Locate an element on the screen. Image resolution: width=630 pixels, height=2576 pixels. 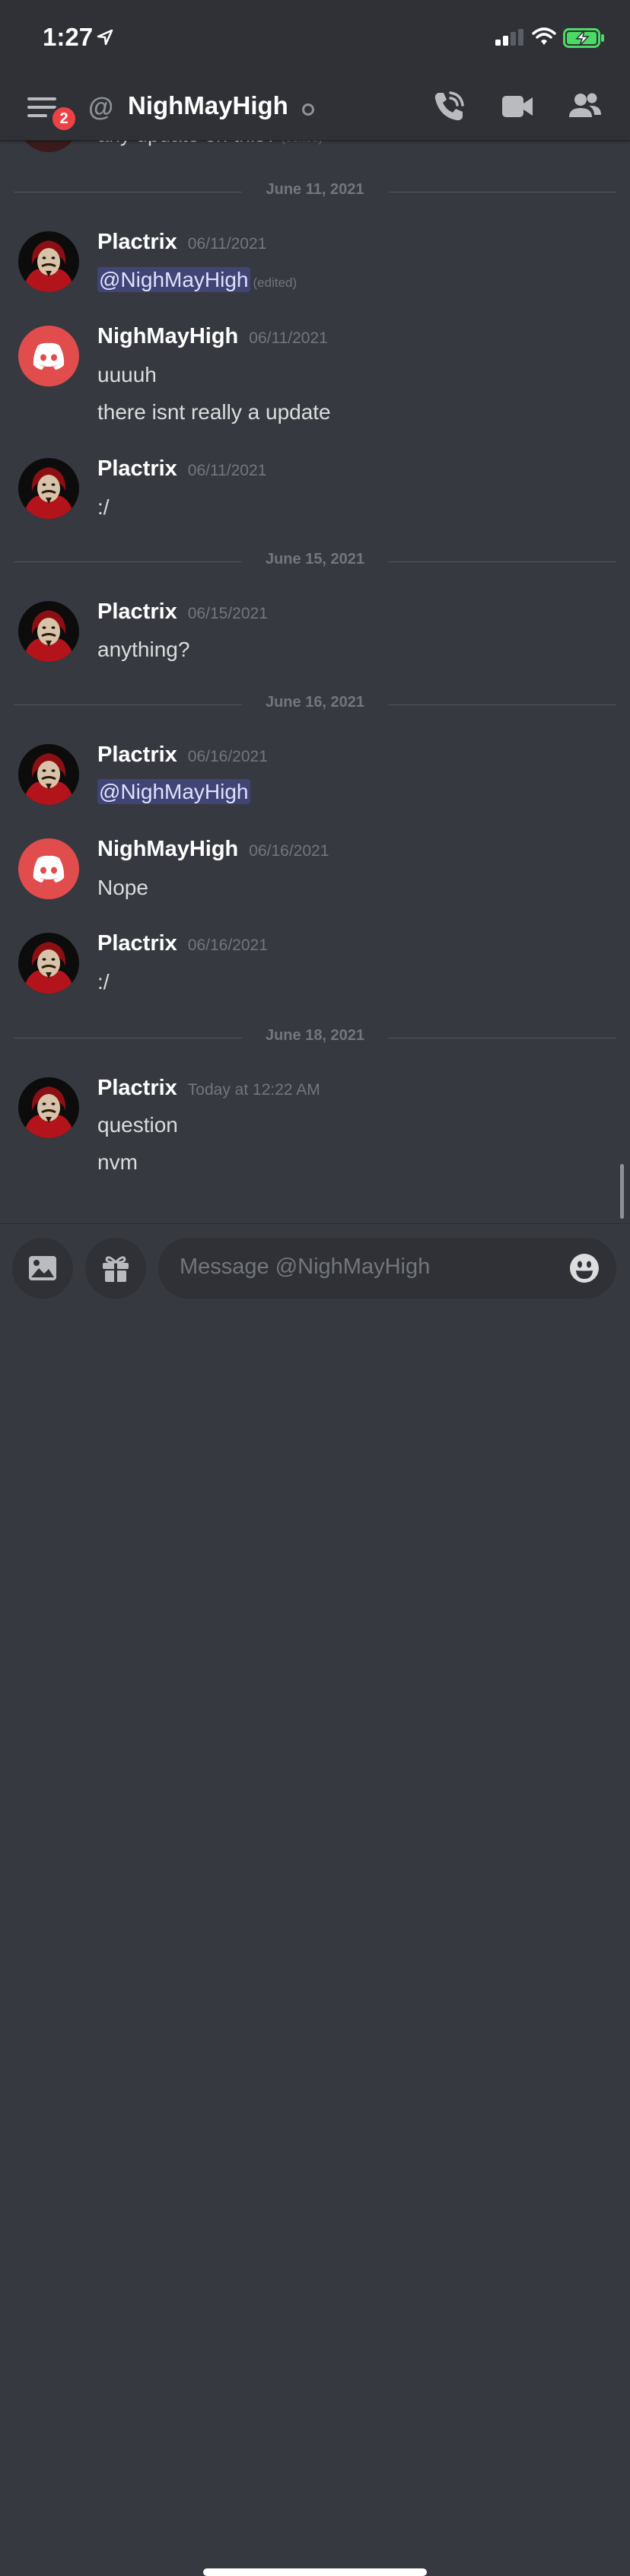
date-divider-label: June 11, 2021 is located at coordinates (315, 189).